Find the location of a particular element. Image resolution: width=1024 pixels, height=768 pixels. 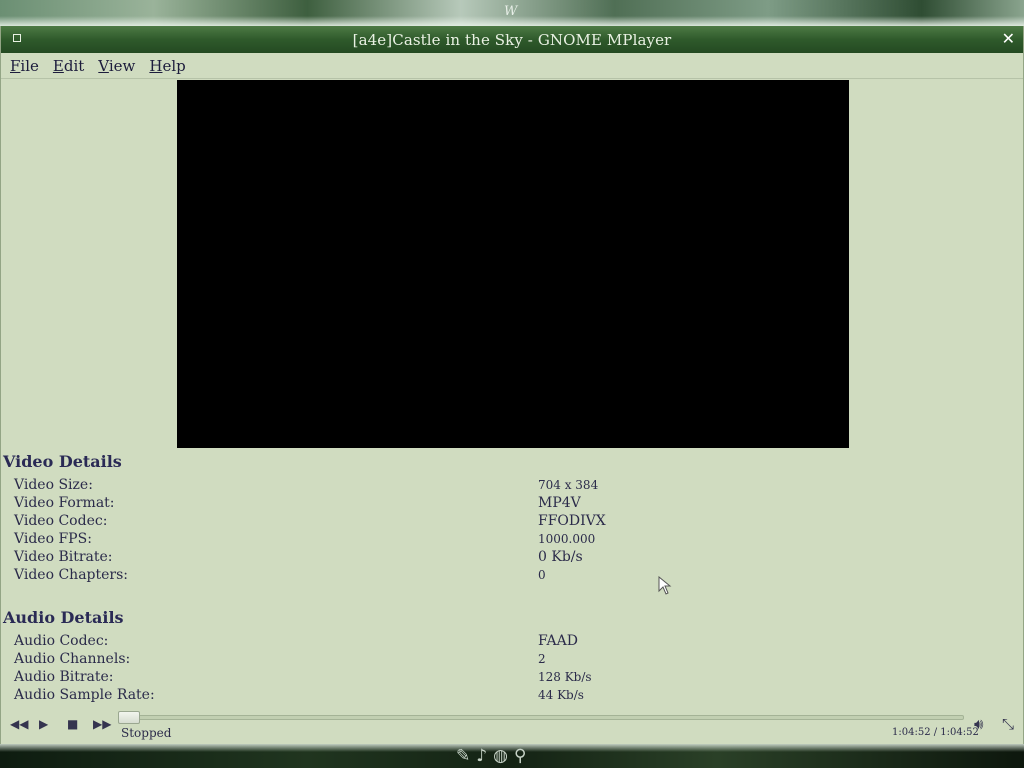

window-title: [a4e]Castle in the Sky - GNOME MPlayer is located at coordinates (512, 39).